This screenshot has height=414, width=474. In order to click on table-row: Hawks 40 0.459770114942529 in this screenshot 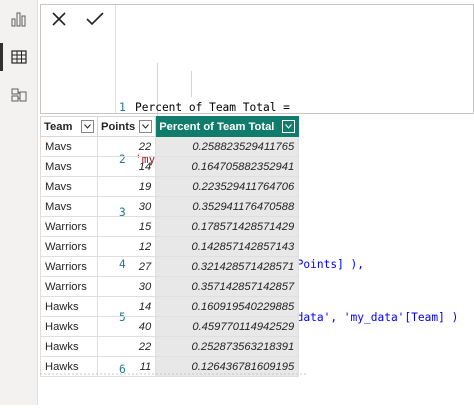, I will do `click(170, 326)`.